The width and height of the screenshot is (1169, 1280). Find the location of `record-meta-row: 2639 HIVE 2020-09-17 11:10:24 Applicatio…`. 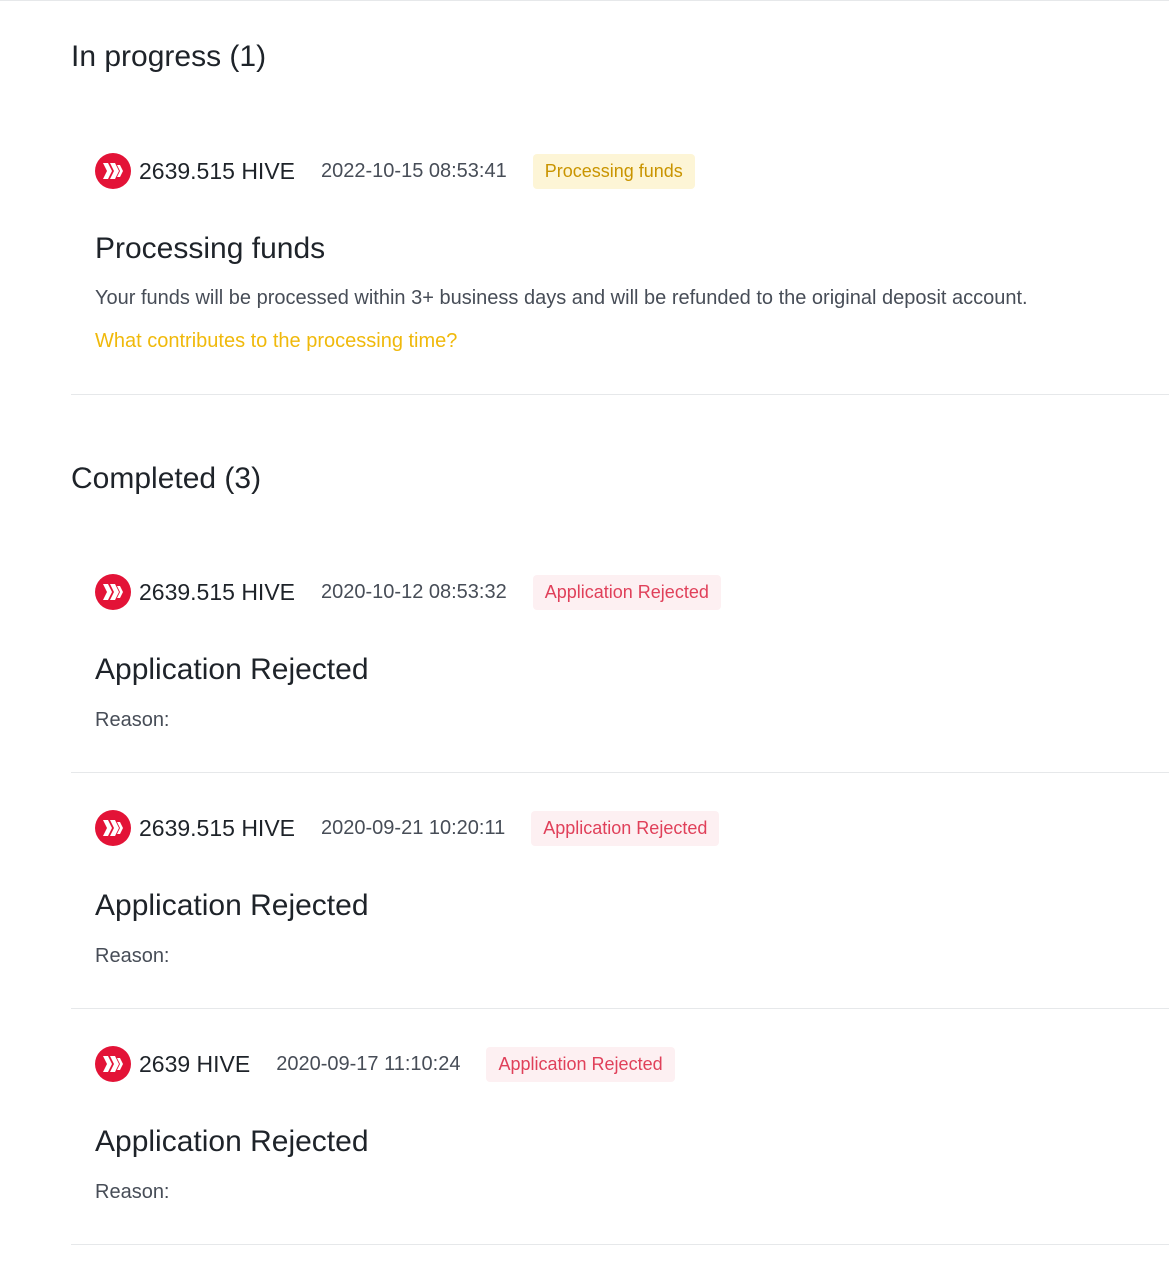

record-meta-row: 2639 HIVE 2020-09-17 11:10:24 Applicatio… is located at coordinates (385, 1064).